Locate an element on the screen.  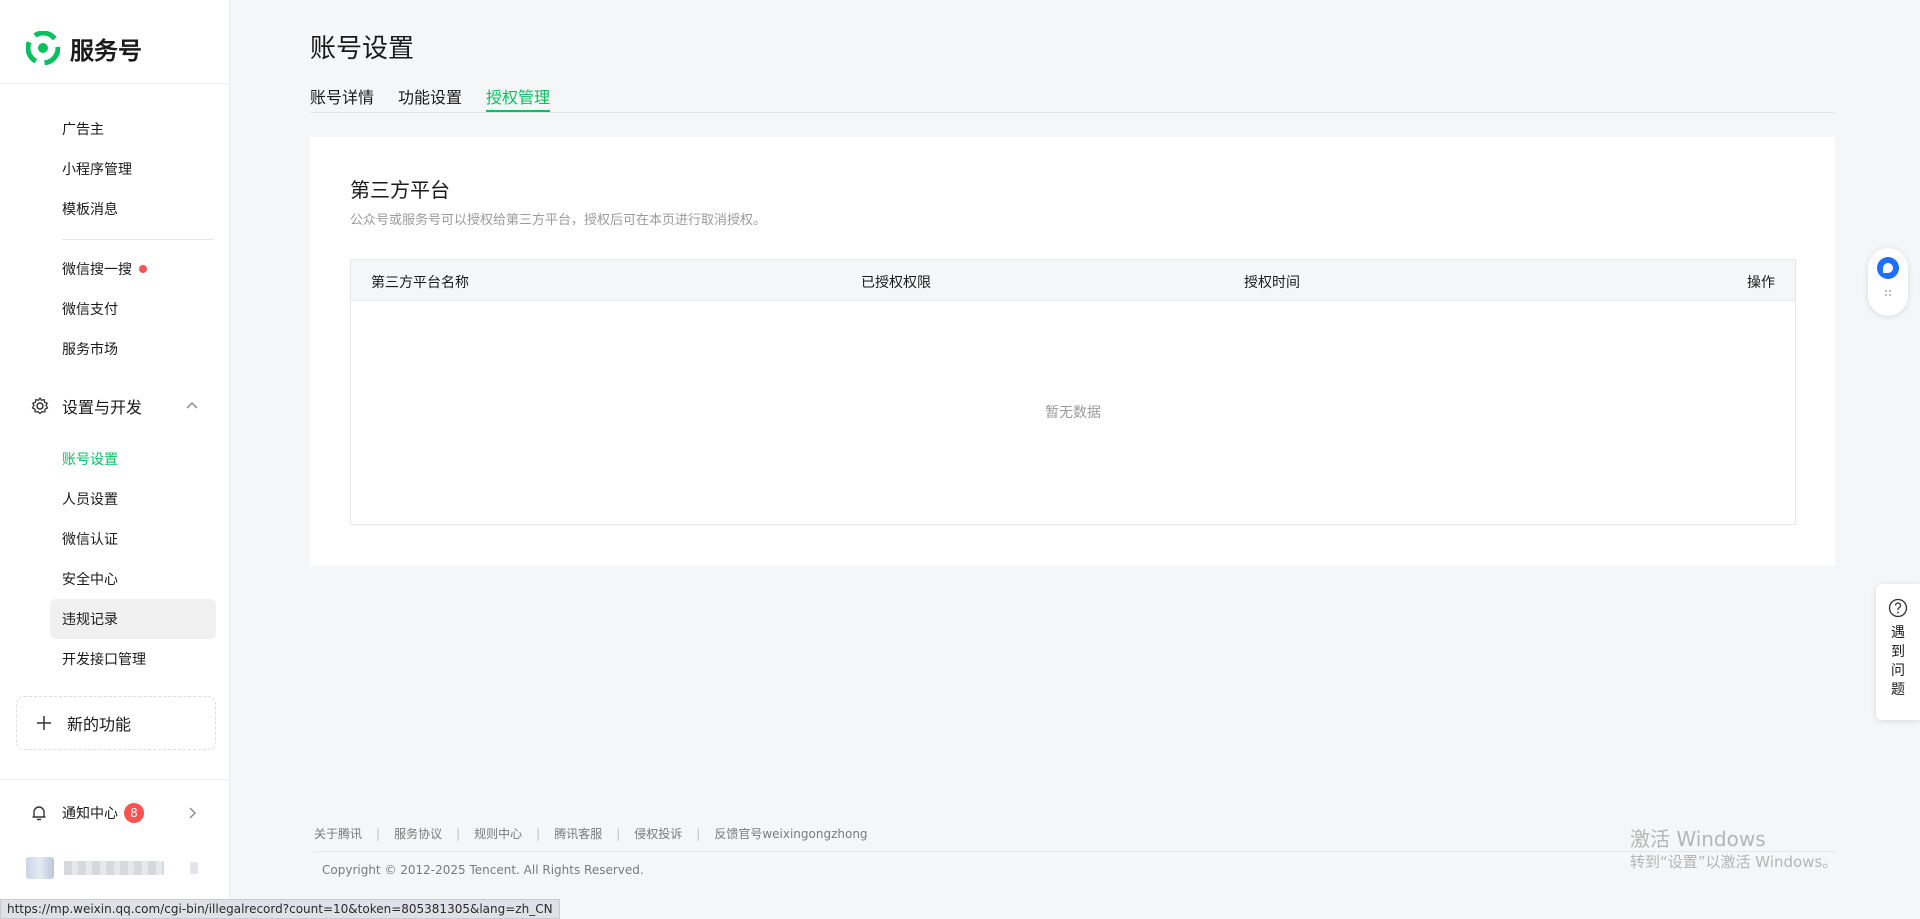
notification-center: 通知中心 8 is located at coordinates (120, 813).